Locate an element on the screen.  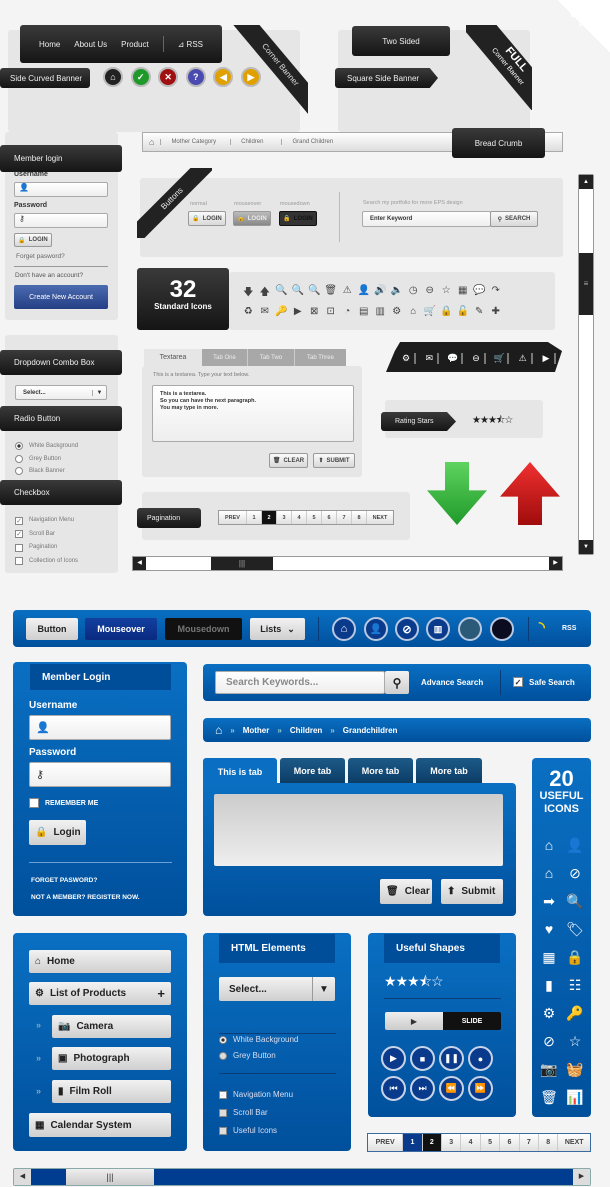
useful-icon: ▮ is located at coordinates (549, 991).